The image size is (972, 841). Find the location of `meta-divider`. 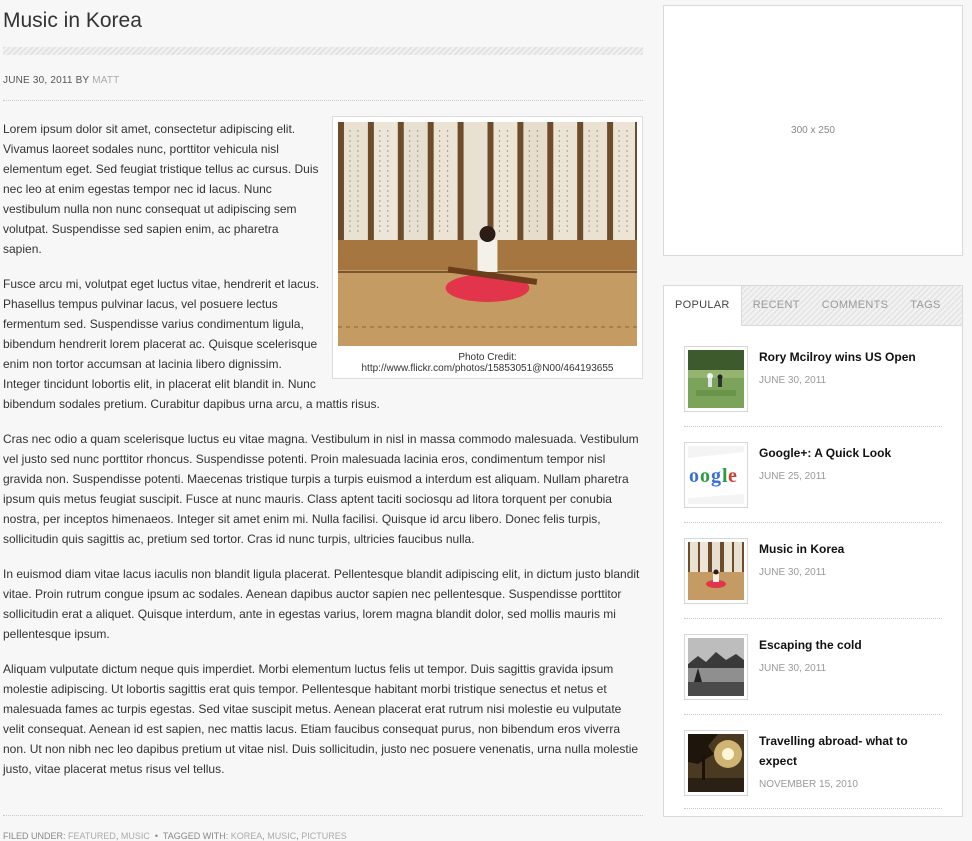

meta-divider is located at coordinates (323, 100).